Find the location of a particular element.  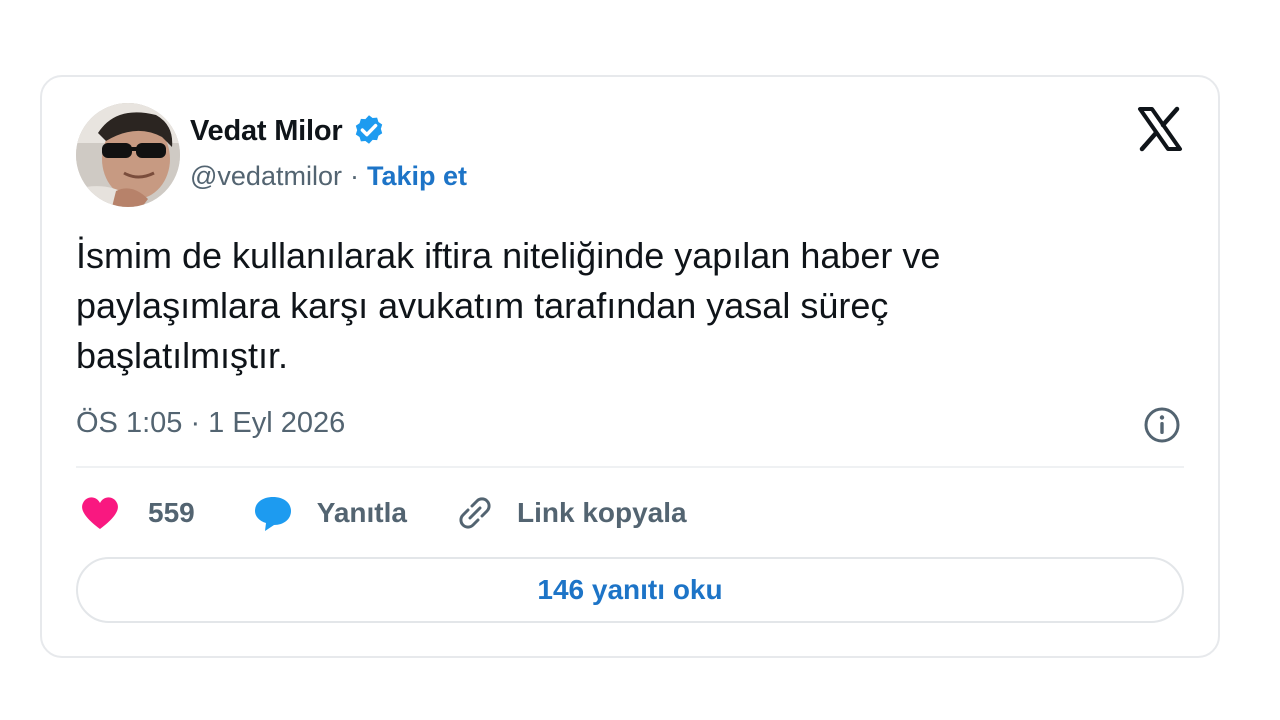

avatar is located at coordinates (128, 155).